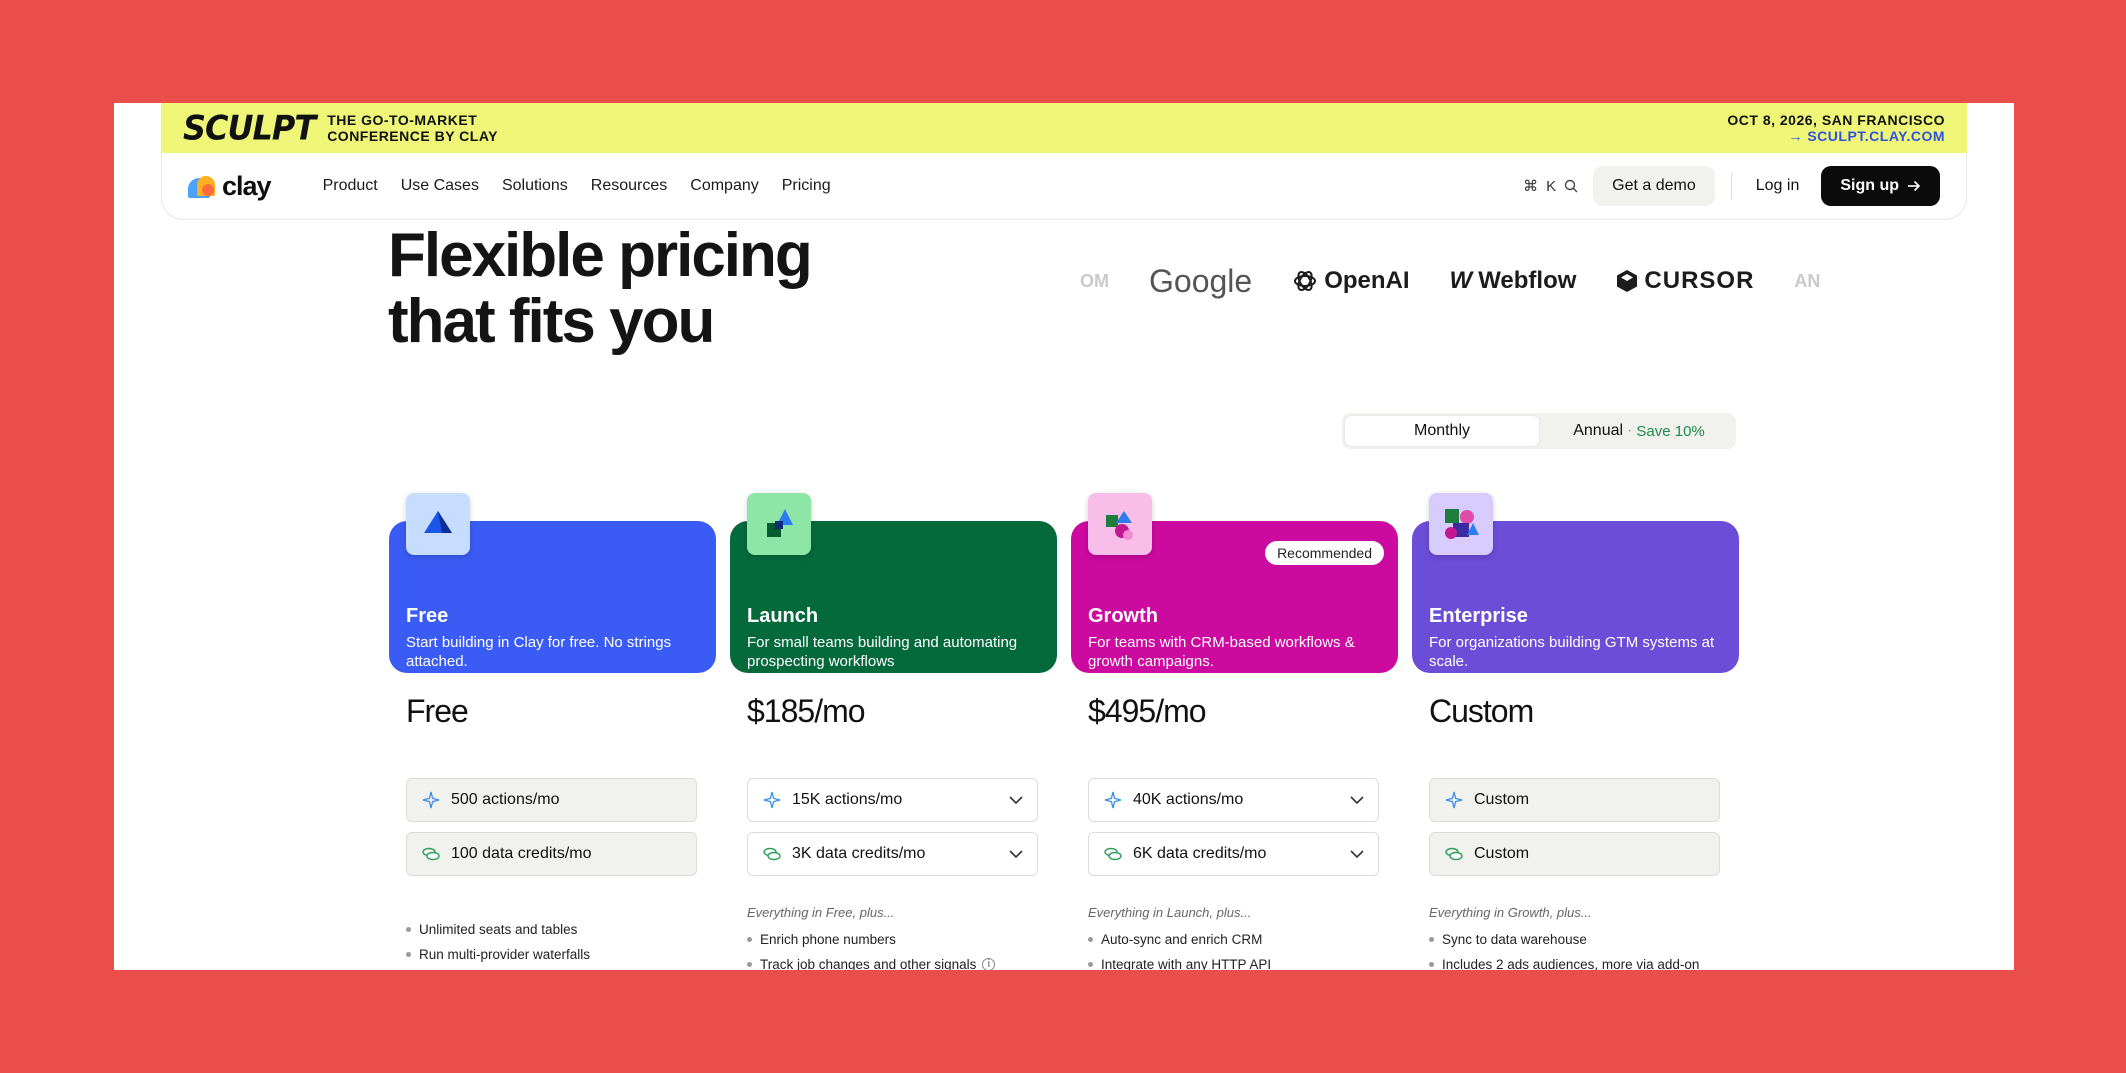 The width and height of the screenshot is (2126, 1073). Describe the element at coordinates (1481, 711) in the screenshot. I see `plan-price: Custom` at that location.